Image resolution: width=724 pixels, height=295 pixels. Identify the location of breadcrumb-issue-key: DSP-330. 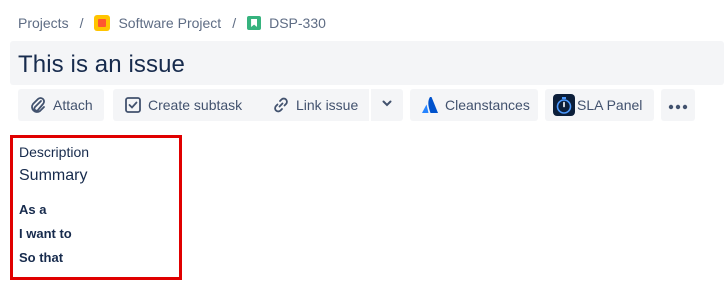
(297, 23).